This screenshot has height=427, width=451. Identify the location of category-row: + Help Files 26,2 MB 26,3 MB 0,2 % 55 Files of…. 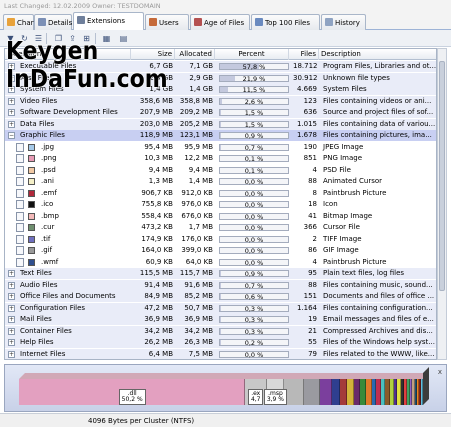
(220, 342).